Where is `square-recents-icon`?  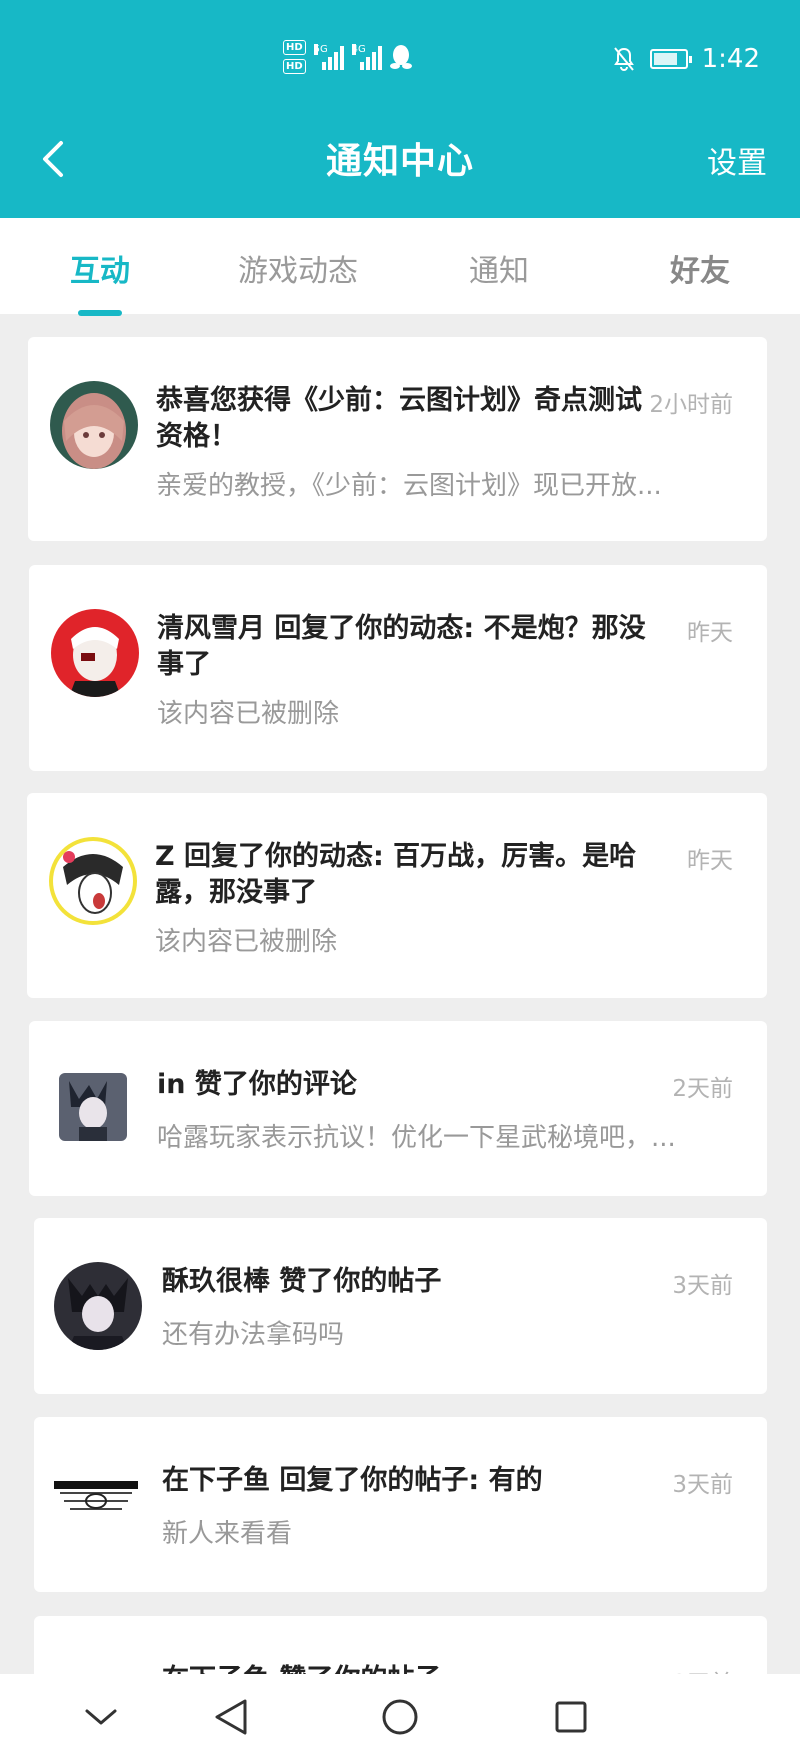 square-recents-icon is located at coordinates (571, 1717).